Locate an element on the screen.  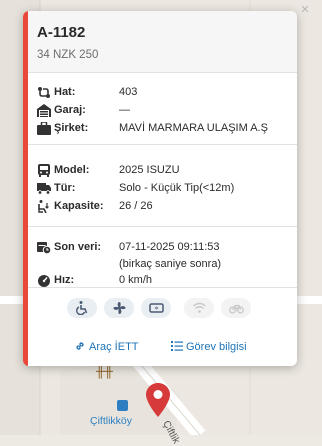
capacity-row: Kapasite: 26 / 26 is located at coordinates (162, 207).